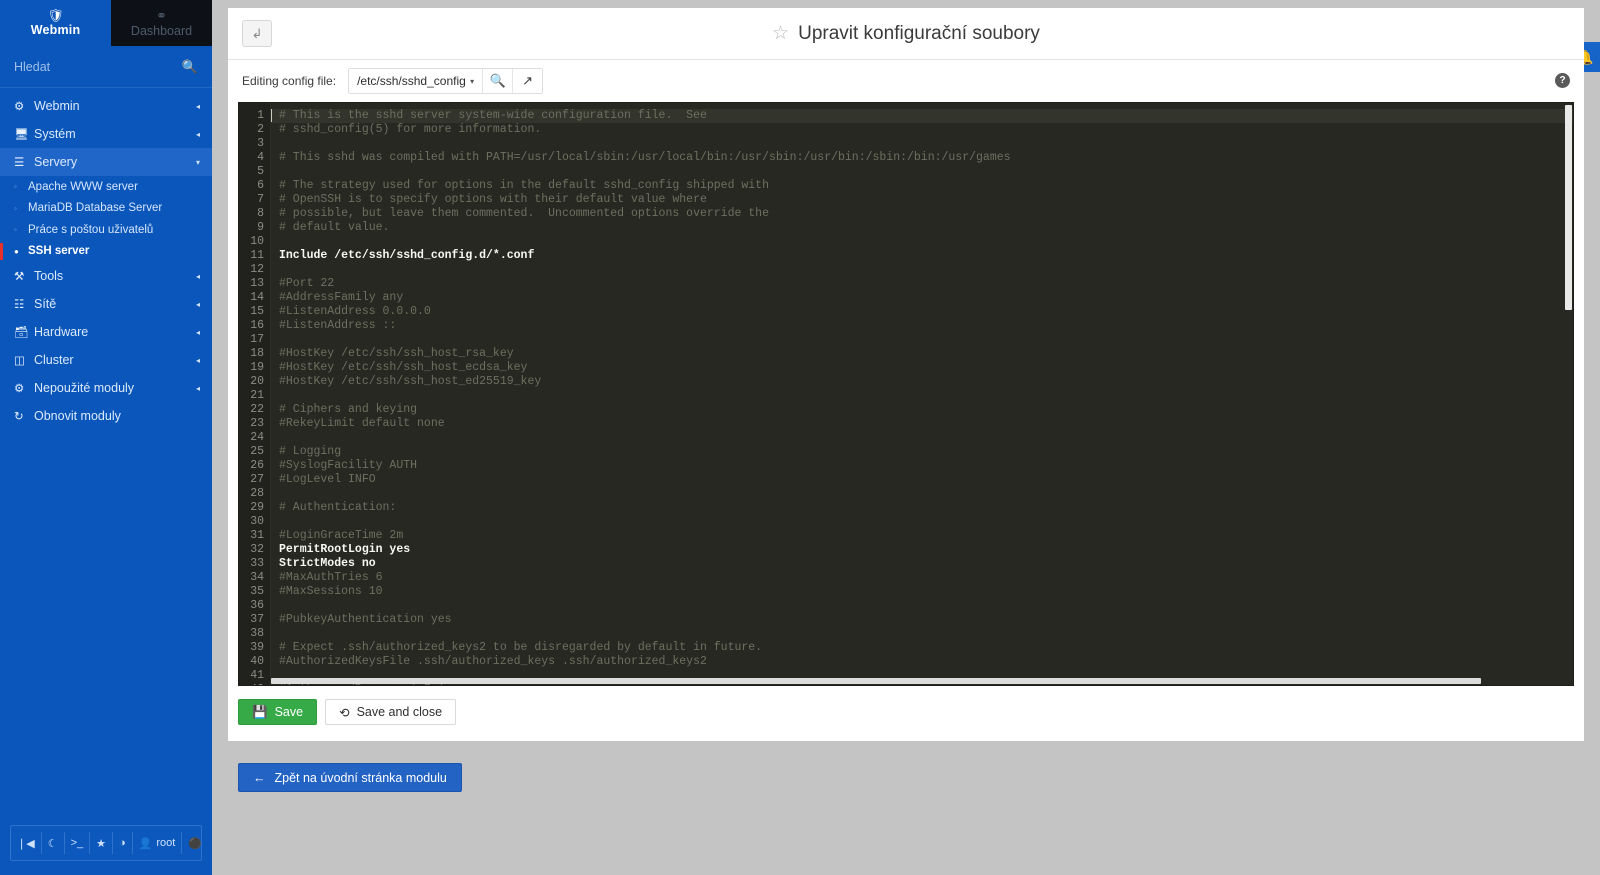 The width and height of the screenshot is (1600, 875). I want to click on code-line: Include /etc/ssh/sshd_config.d/*.conf, so click(926, 256).